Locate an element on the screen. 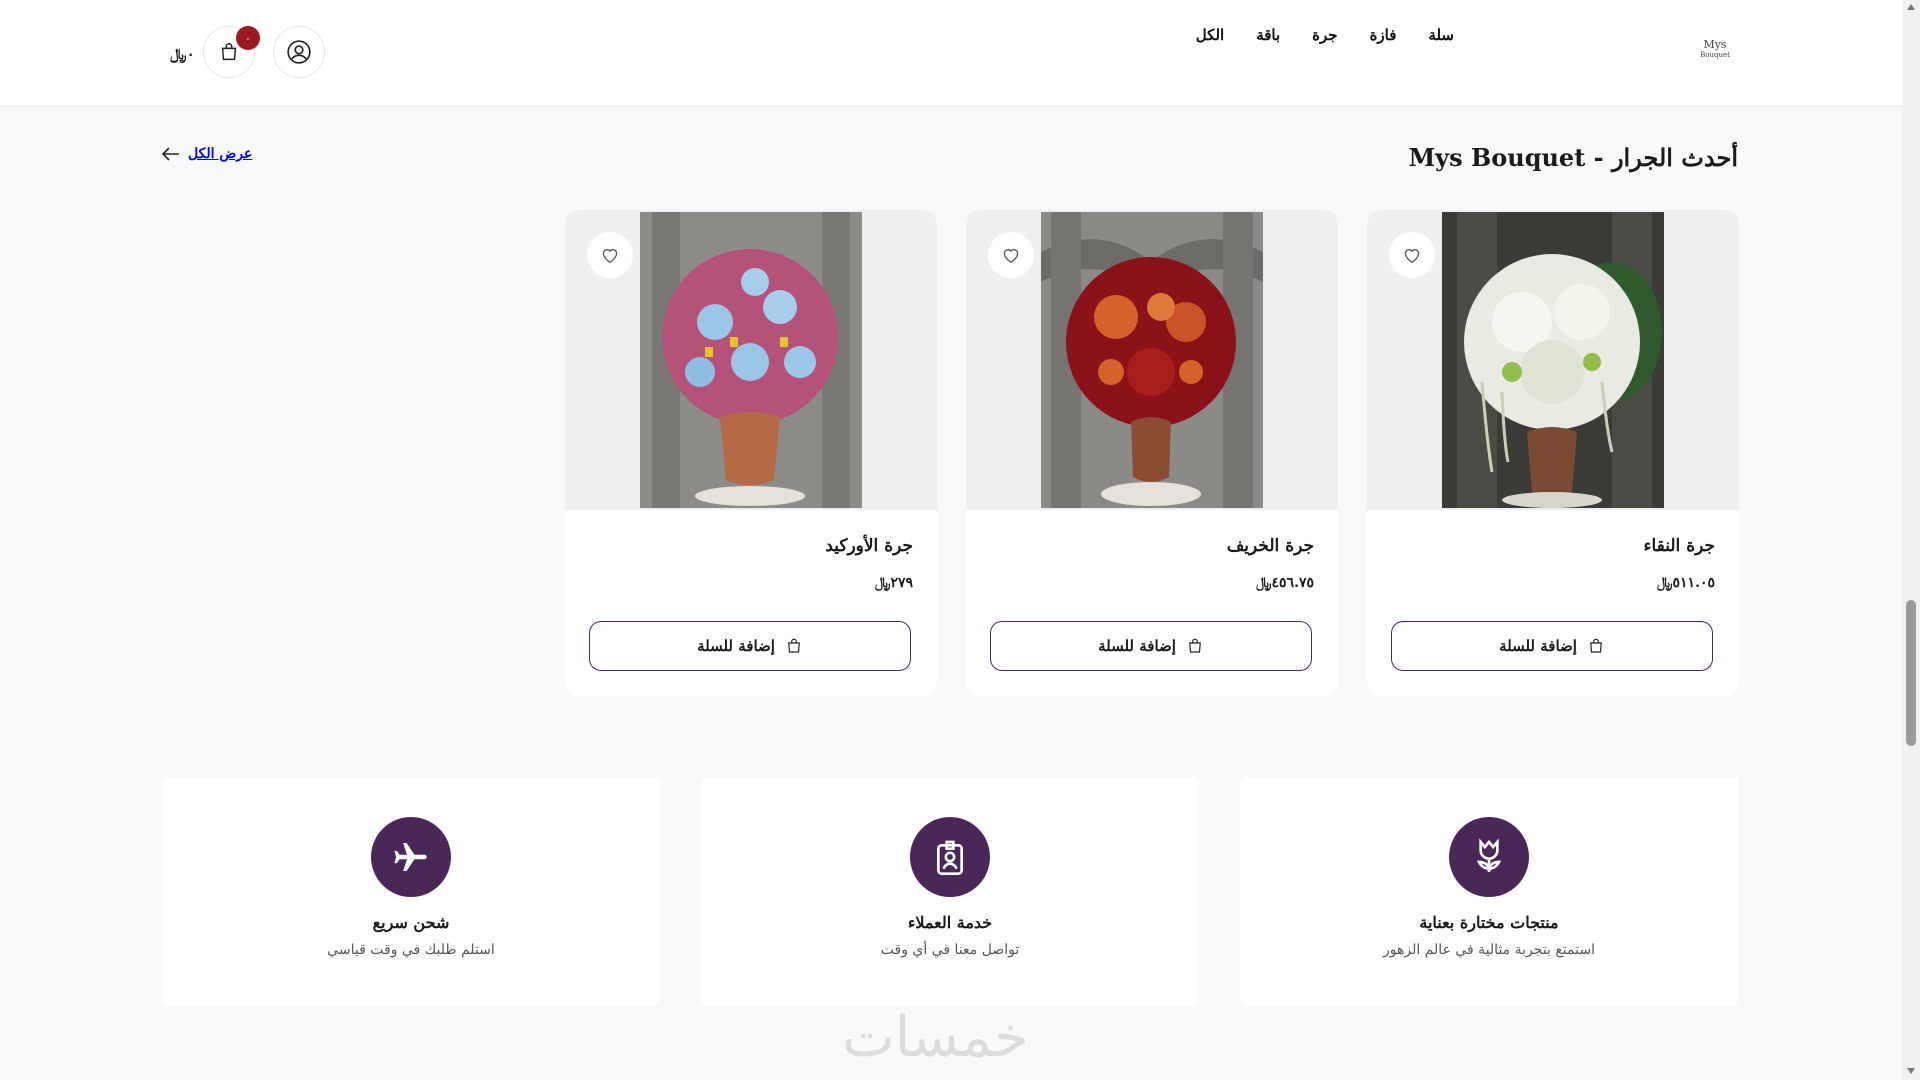 The height and width of the screenshot is (1080, 1920). scroll-up-icon is located at coordinates (1911, 7).